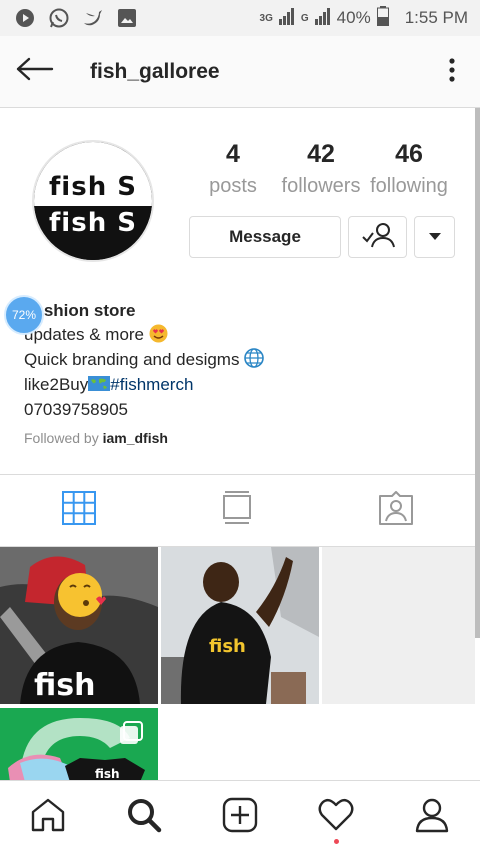 Image resolution: width=480 pixels, height=854 pixels. What do you see at coordinates (244, 384) in the screenshot?
I see `bio-line: like2Buy #fishmerch` at bounding box center [244, 384].